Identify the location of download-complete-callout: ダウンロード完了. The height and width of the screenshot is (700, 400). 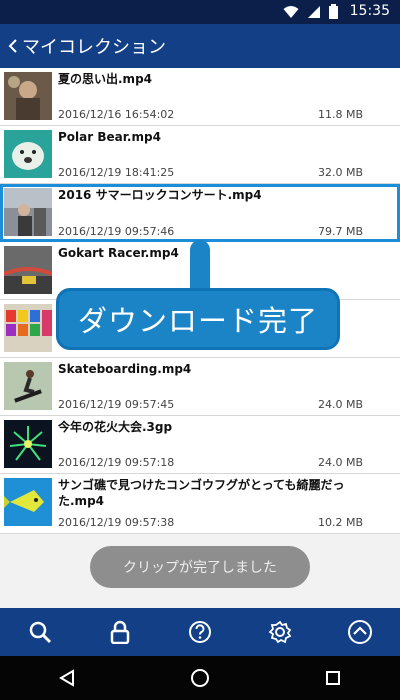
(198, 319).